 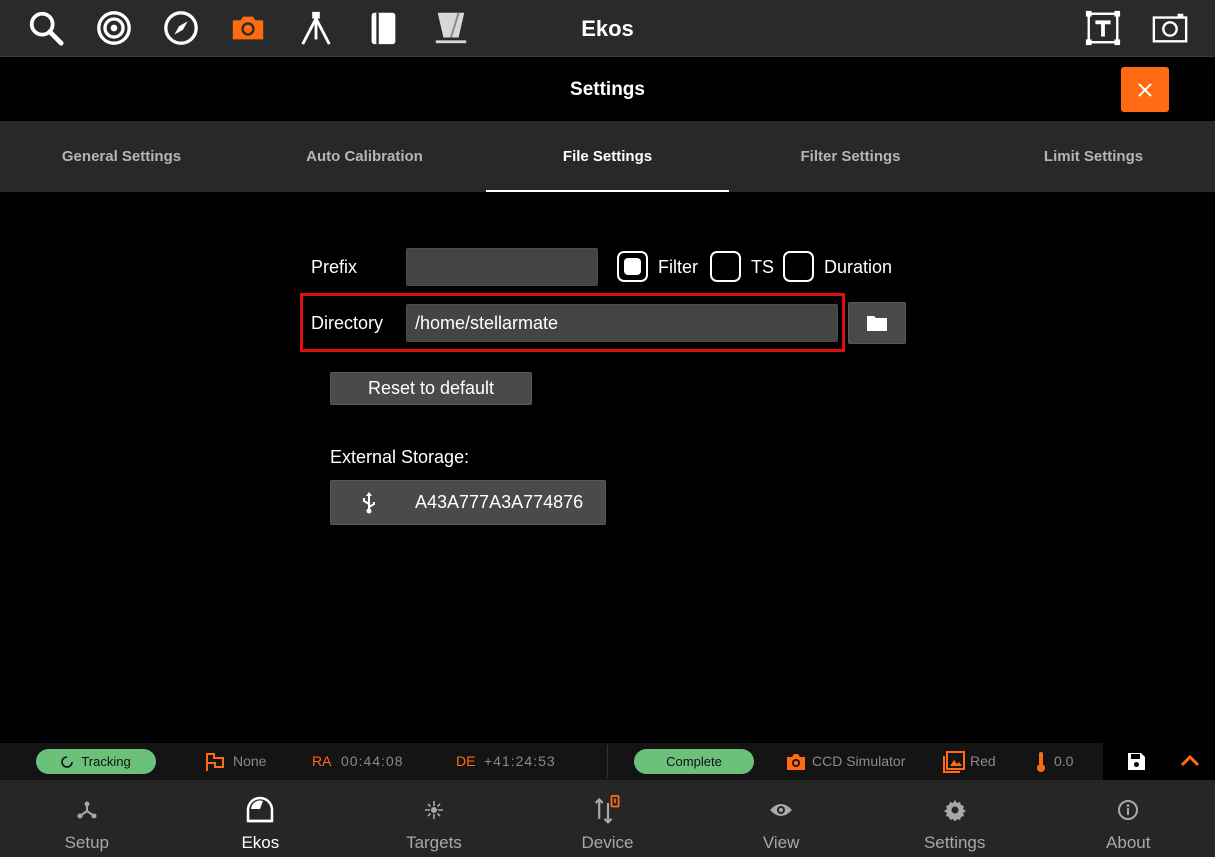 What do you see at coordinates (372, 761) in the screenshot?
I see `ra-value: 00:44:08` at bounding box center [372, 761].